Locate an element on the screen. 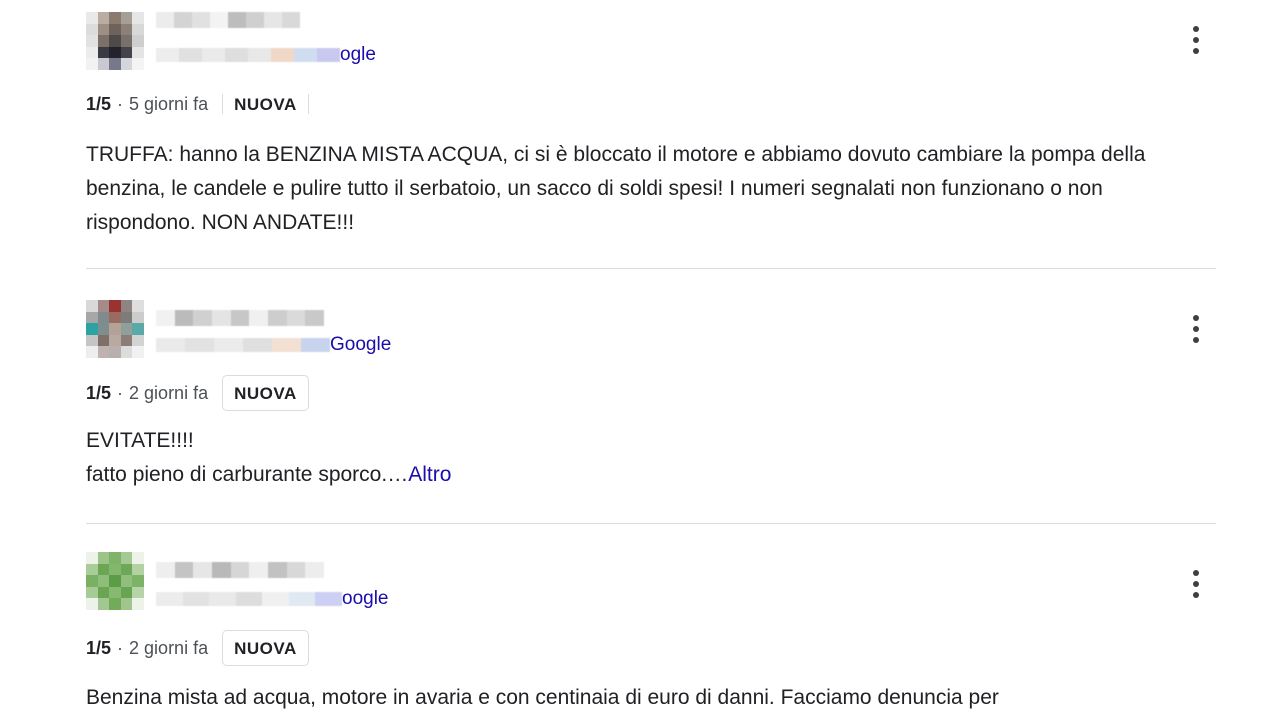 This screenshot has height=720, width=1280. source-label: ogle is located at coordinates (358, 54).